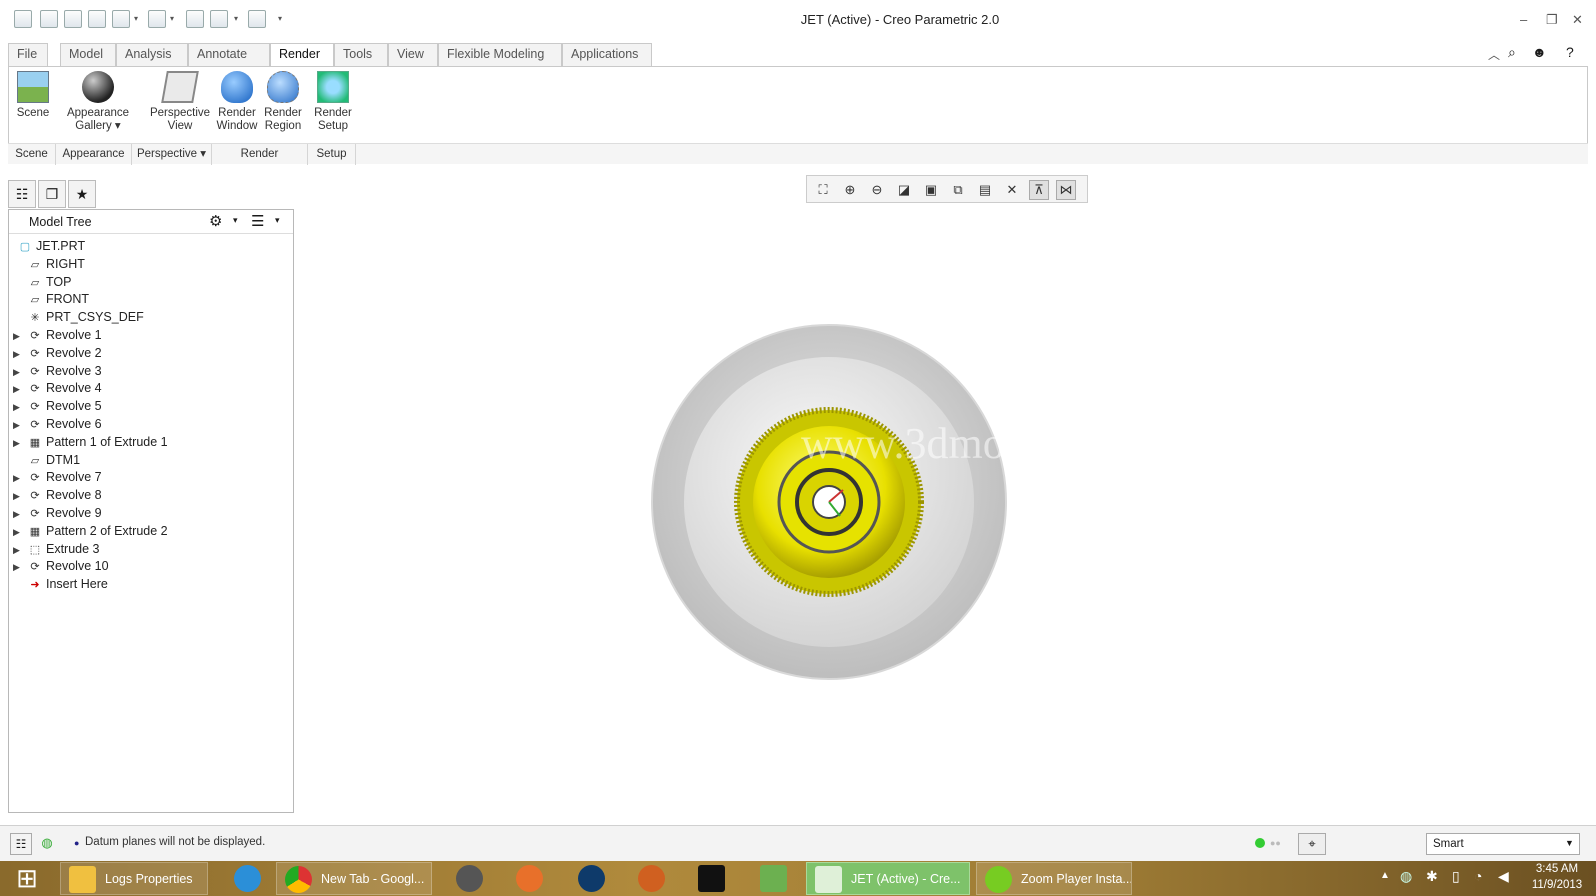 This screenshot has width=1596, height=896. I want to click on tree-item: ▶ ⟳ Revolve 4, so click(57, 388).